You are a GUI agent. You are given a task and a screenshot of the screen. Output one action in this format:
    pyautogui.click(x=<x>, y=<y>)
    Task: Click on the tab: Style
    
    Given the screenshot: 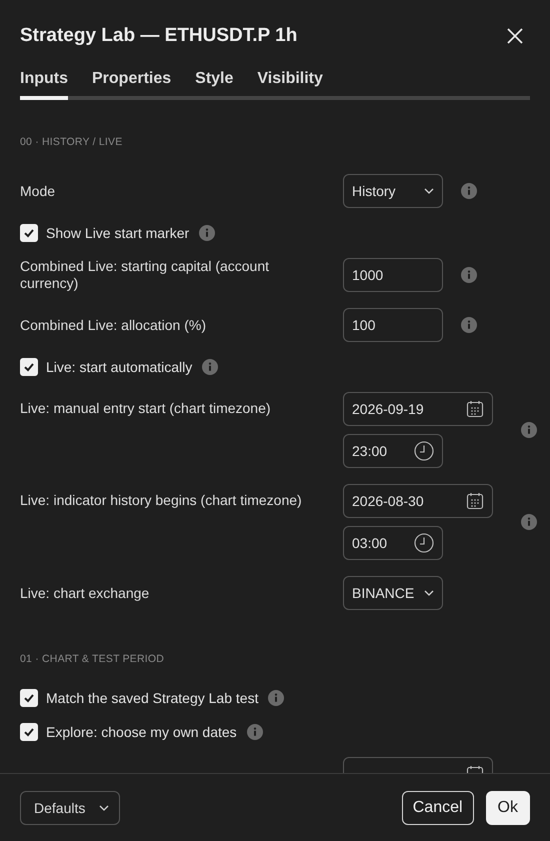 What is the action you would take?
    pyautogui.click(x=214, y=85)
    